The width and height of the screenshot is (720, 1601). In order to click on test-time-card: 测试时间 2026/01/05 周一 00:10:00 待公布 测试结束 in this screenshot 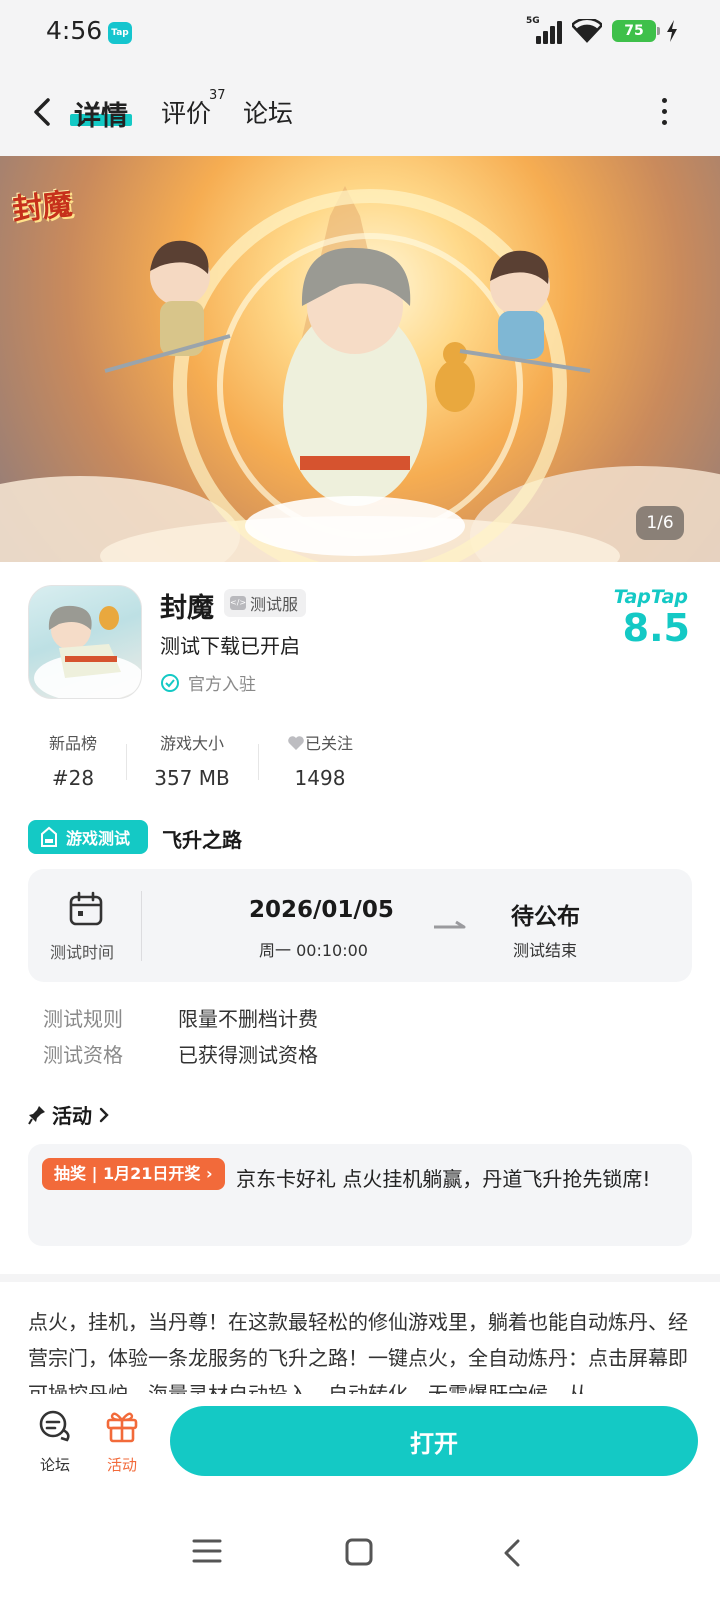, I will do `click(360, 925)`.